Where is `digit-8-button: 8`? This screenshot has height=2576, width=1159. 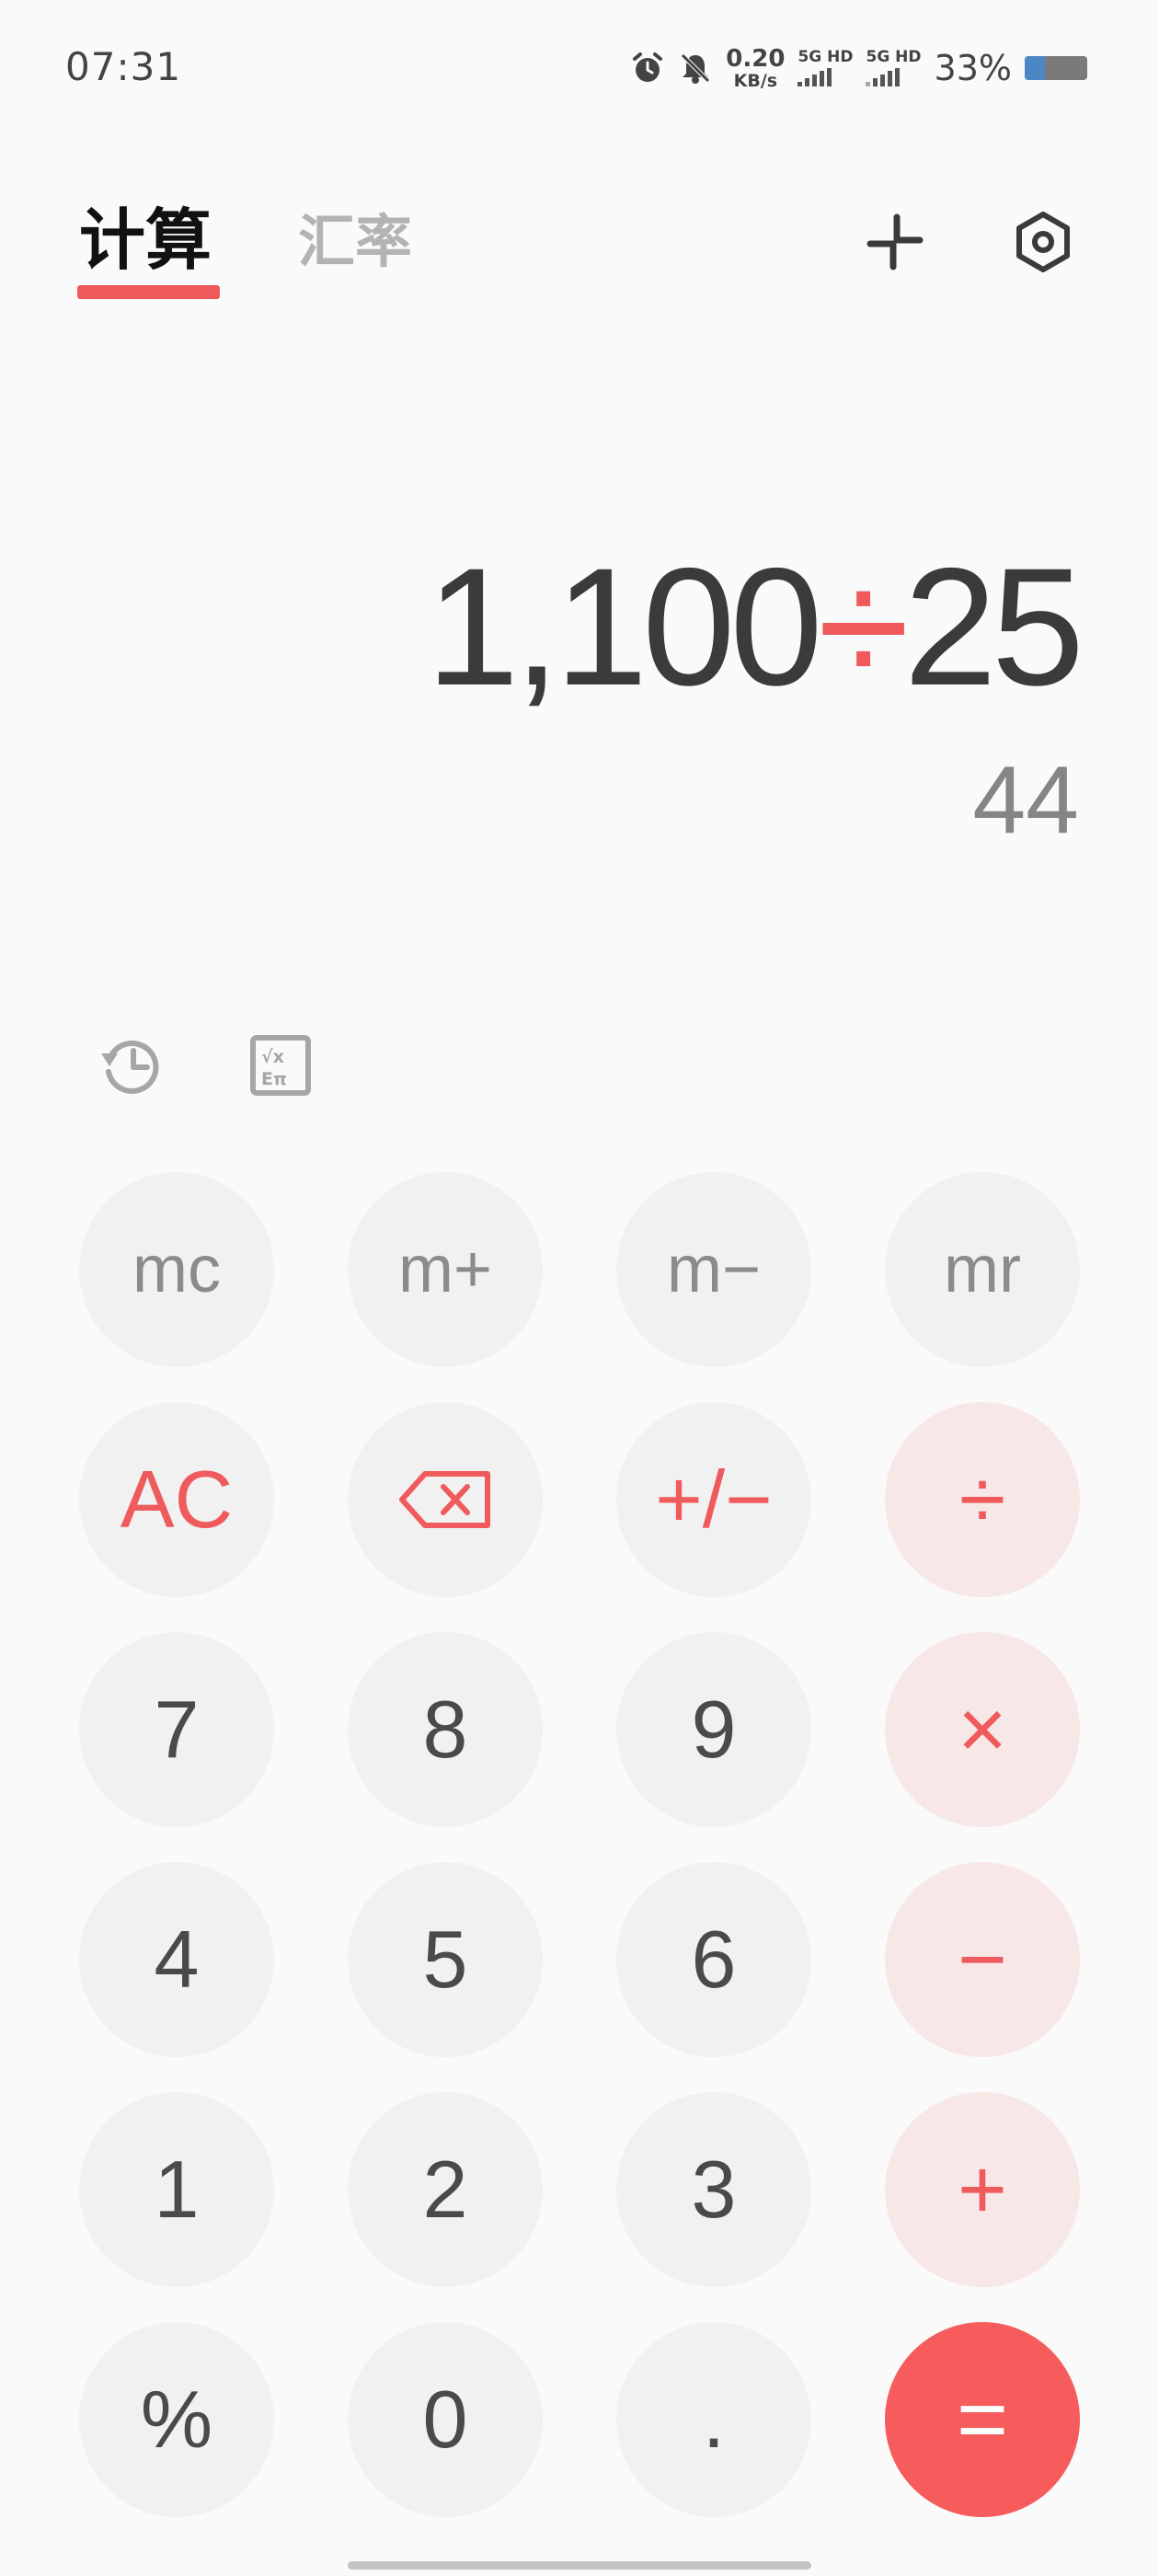
digit-8-button: 8 is located at coordinates (445, 1729).